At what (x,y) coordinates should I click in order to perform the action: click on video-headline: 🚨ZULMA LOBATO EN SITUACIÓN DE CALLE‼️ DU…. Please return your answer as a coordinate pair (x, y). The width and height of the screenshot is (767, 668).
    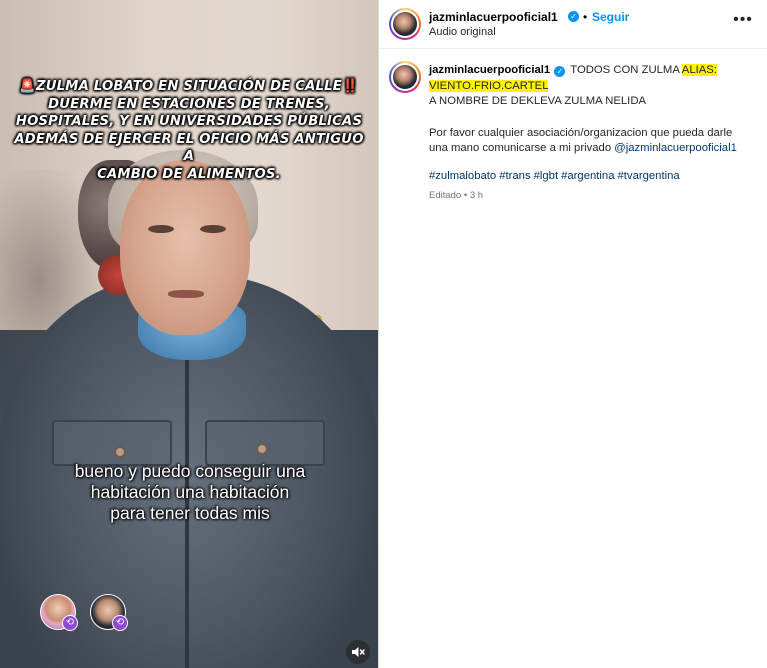
    Looking at the image, I should click on (189, 130).